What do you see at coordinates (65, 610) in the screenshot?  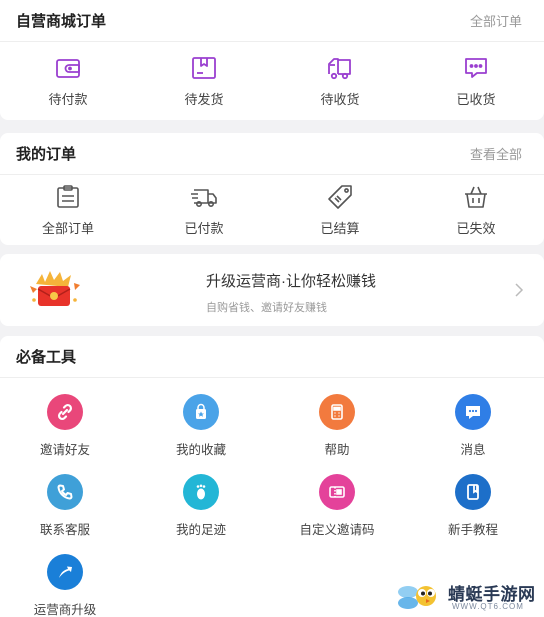 I see `tool-label: 运营商升级` at bounding box center [65, 610].